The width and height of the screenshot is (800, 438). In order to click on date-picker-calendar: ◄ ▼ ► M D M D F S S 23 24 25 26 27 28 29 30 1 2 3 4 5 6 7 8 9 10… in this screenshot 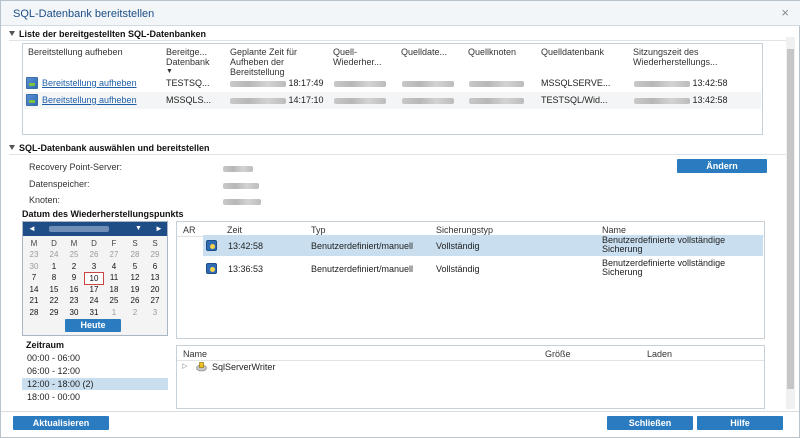, I will do `click(95, 278)`.